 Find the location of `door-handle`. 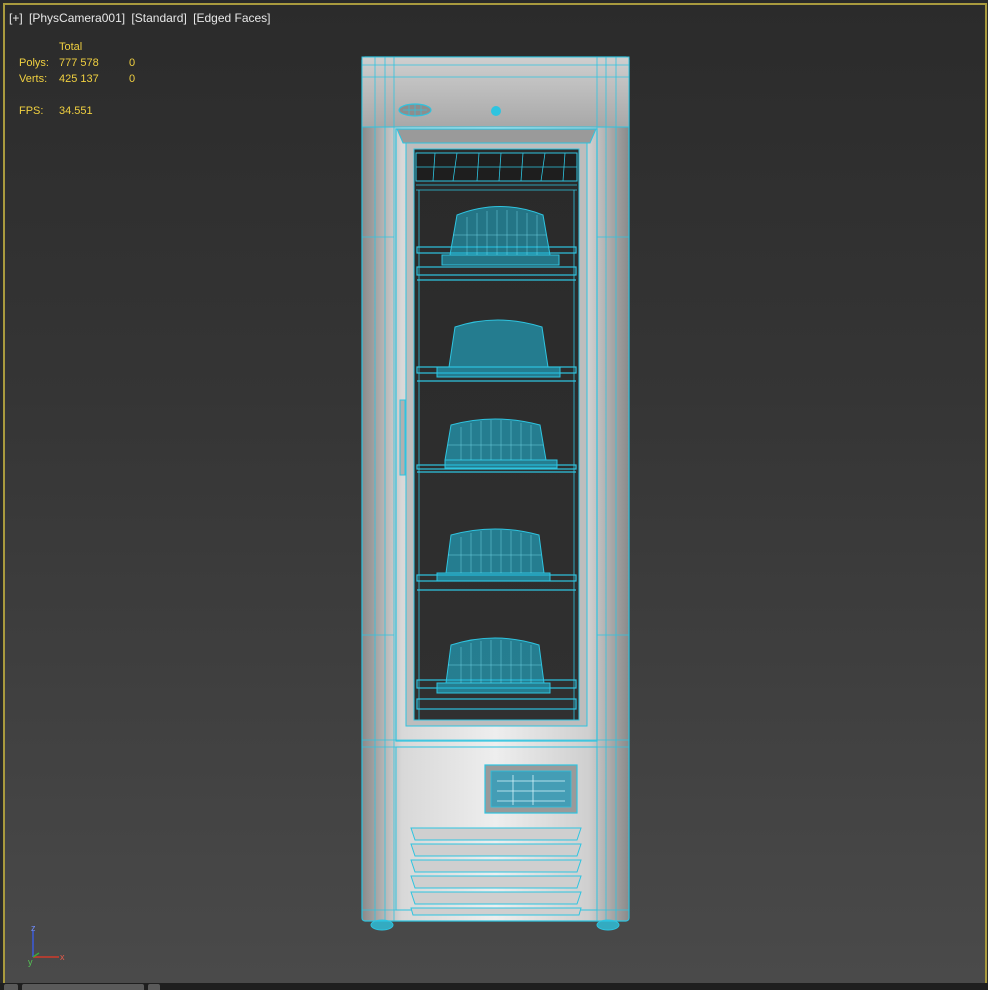

door-handle is located at coordinates (402, 437).